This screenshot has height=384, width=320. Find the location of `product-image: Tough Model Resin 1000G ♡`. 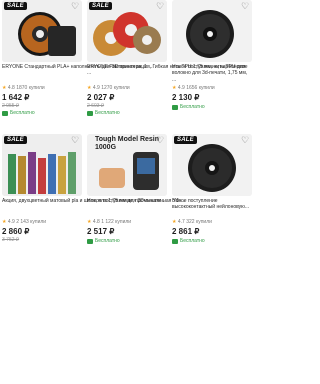

product-image: Tough Model Resin 1000G ♡ is located at coordinates (127, 165).